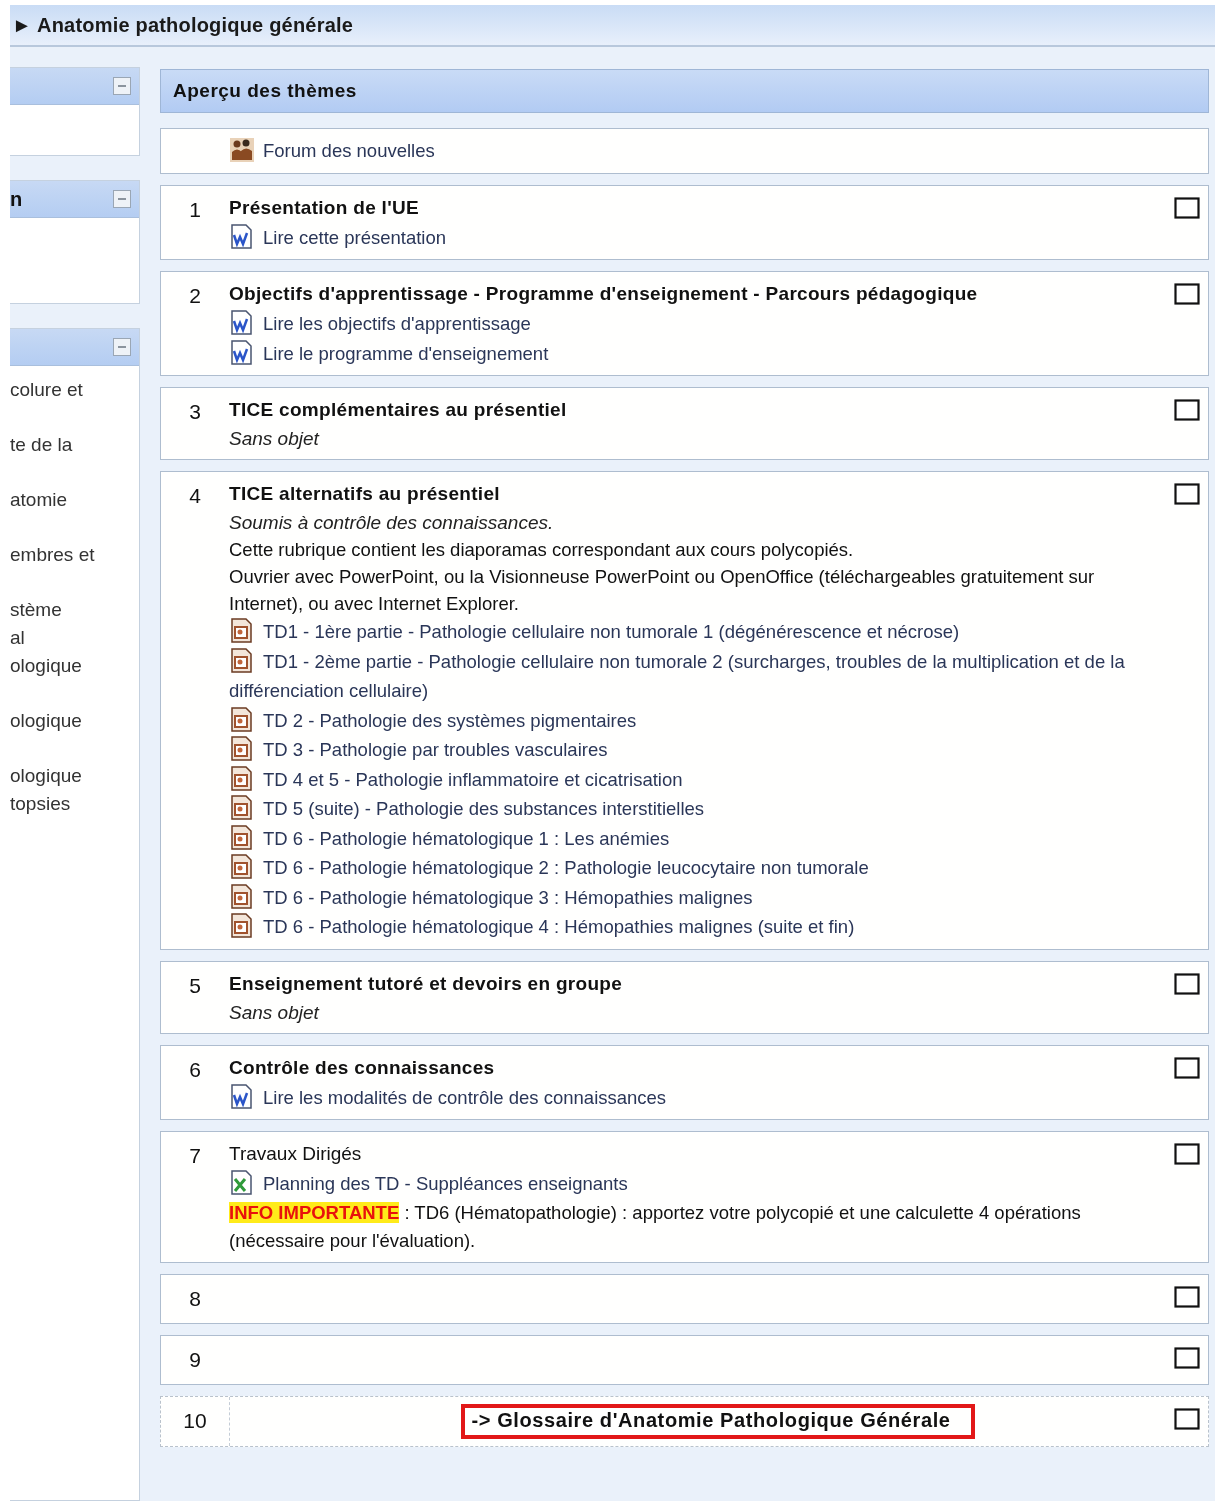 Image resolution: width=1215 pixels, height=1501 pixels. What do you see at coordinates (183, 25) in the screenshot?
I see `course-title: ► Anatomie pathologique générale` at bounding box center [183, 25].